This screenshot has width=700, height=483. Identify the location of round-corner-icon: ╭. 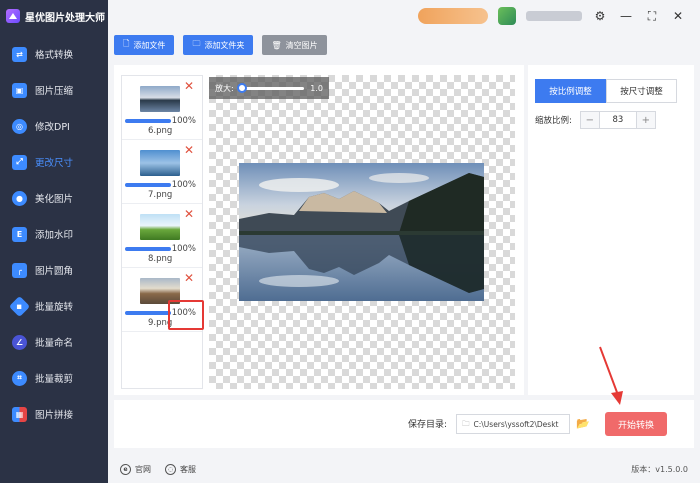
(19, 270).